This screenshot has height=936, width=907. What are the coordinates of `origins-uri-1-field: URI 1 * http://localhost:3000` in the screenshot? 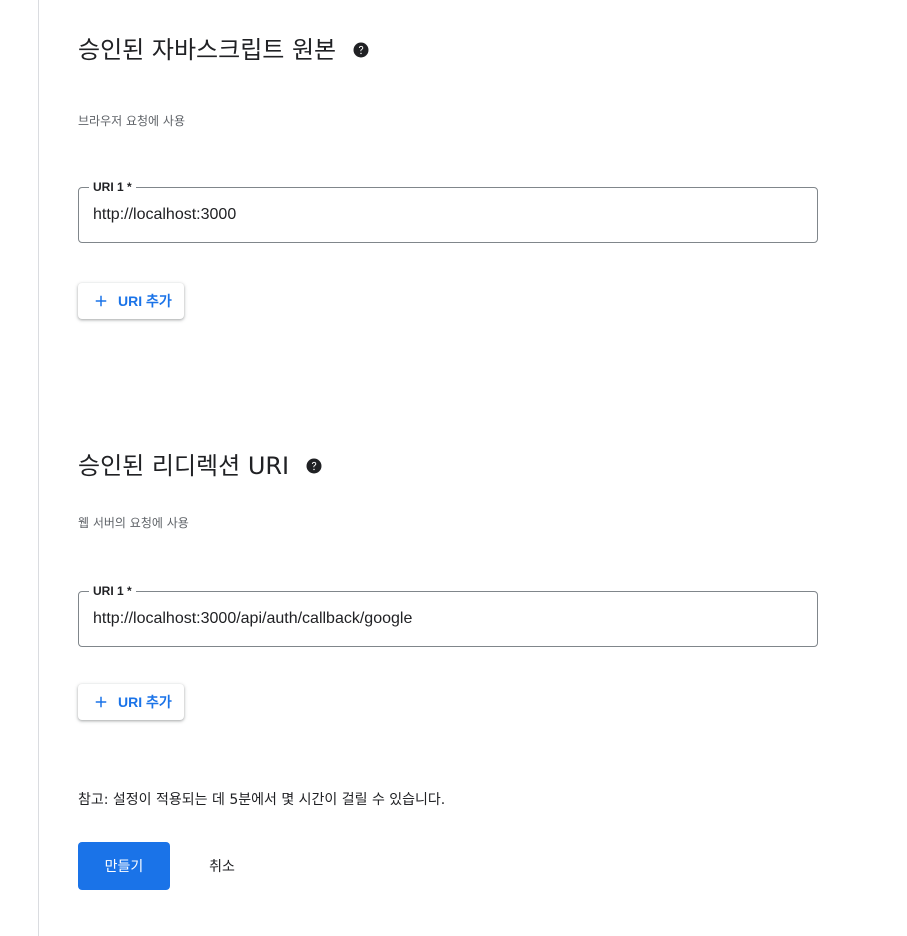 It's located at (448, 211).